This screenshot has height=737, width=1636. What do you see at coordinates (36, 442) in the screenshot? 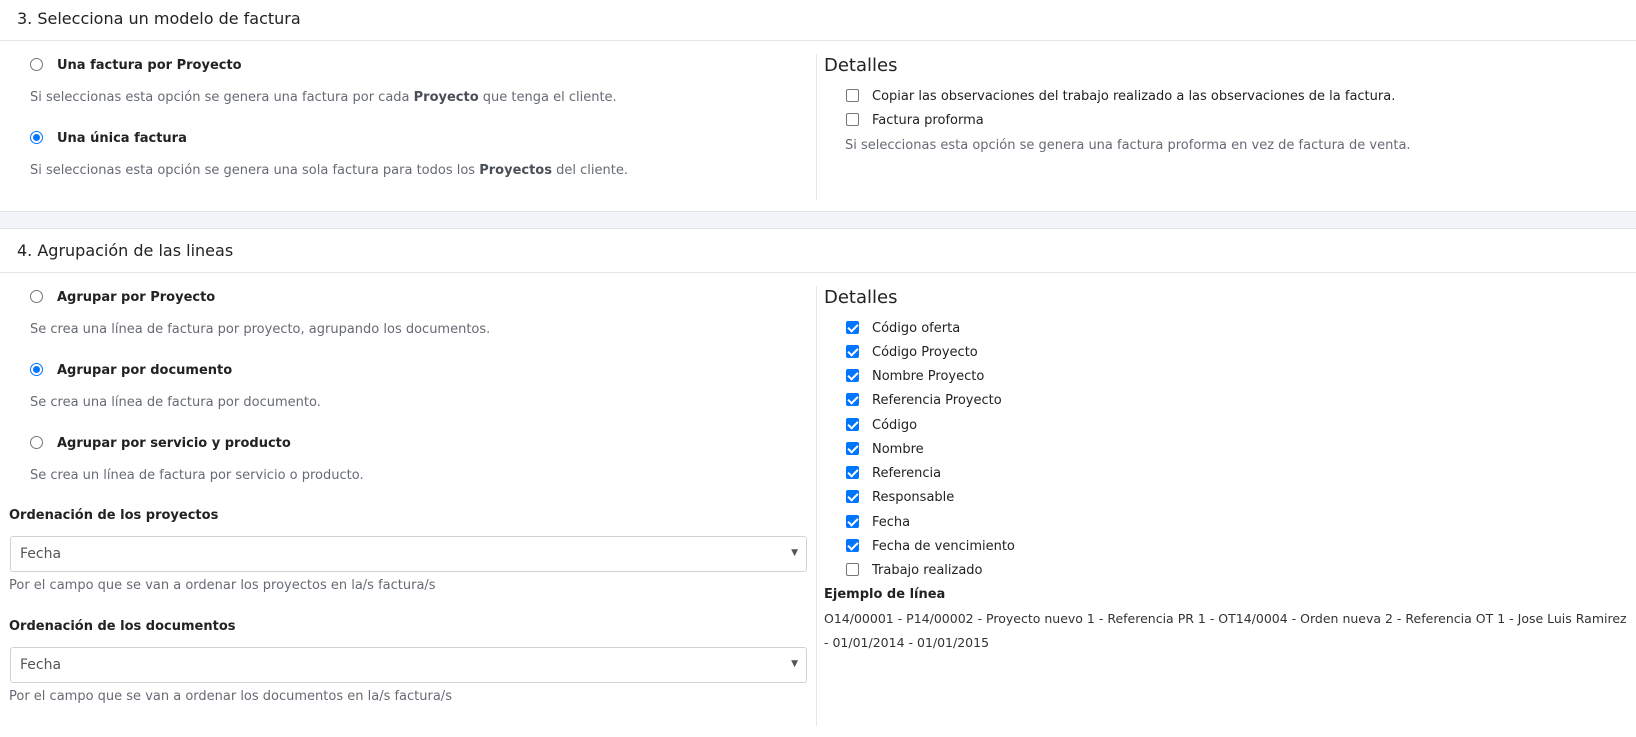
I see `radio-group-by-service-product` at bounding box center [36, 442].